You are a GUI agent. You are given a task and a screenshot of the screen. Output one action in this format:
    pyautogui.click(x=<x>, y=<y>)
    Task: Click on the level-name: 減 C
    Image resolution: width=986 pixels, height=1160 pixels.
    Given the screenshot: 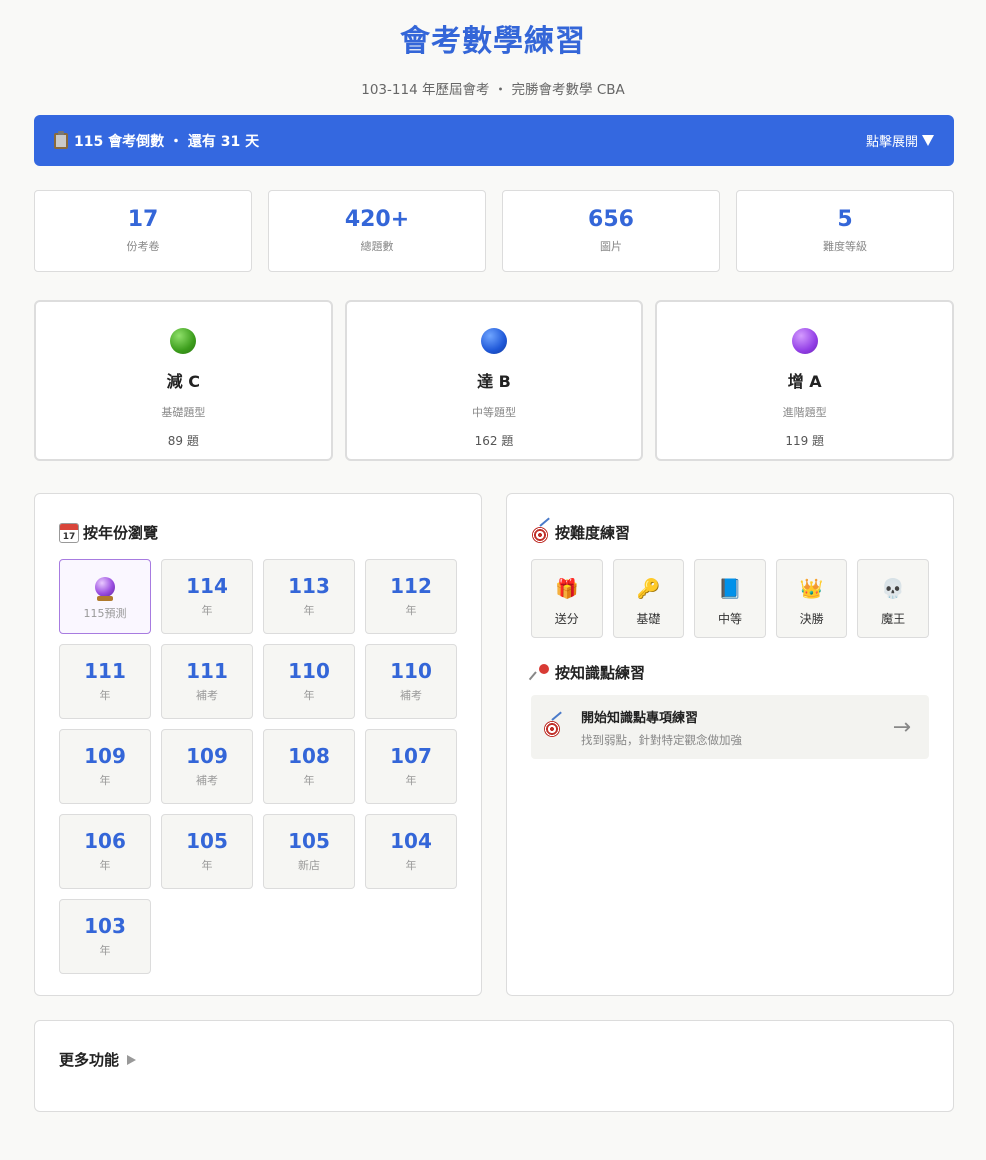 What is the action you would take?
    pyautogui.click(x=183, y=381)
    